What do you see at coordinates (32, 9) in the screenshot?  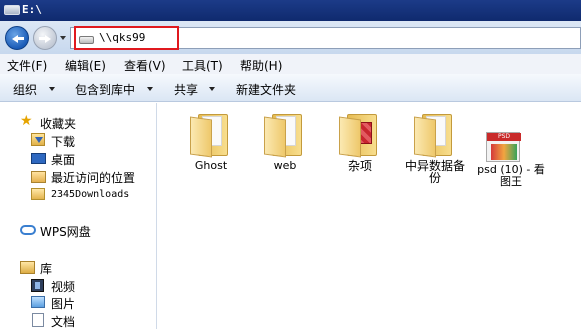 I see `window-title: E:\` at bounding box center [32, 9].